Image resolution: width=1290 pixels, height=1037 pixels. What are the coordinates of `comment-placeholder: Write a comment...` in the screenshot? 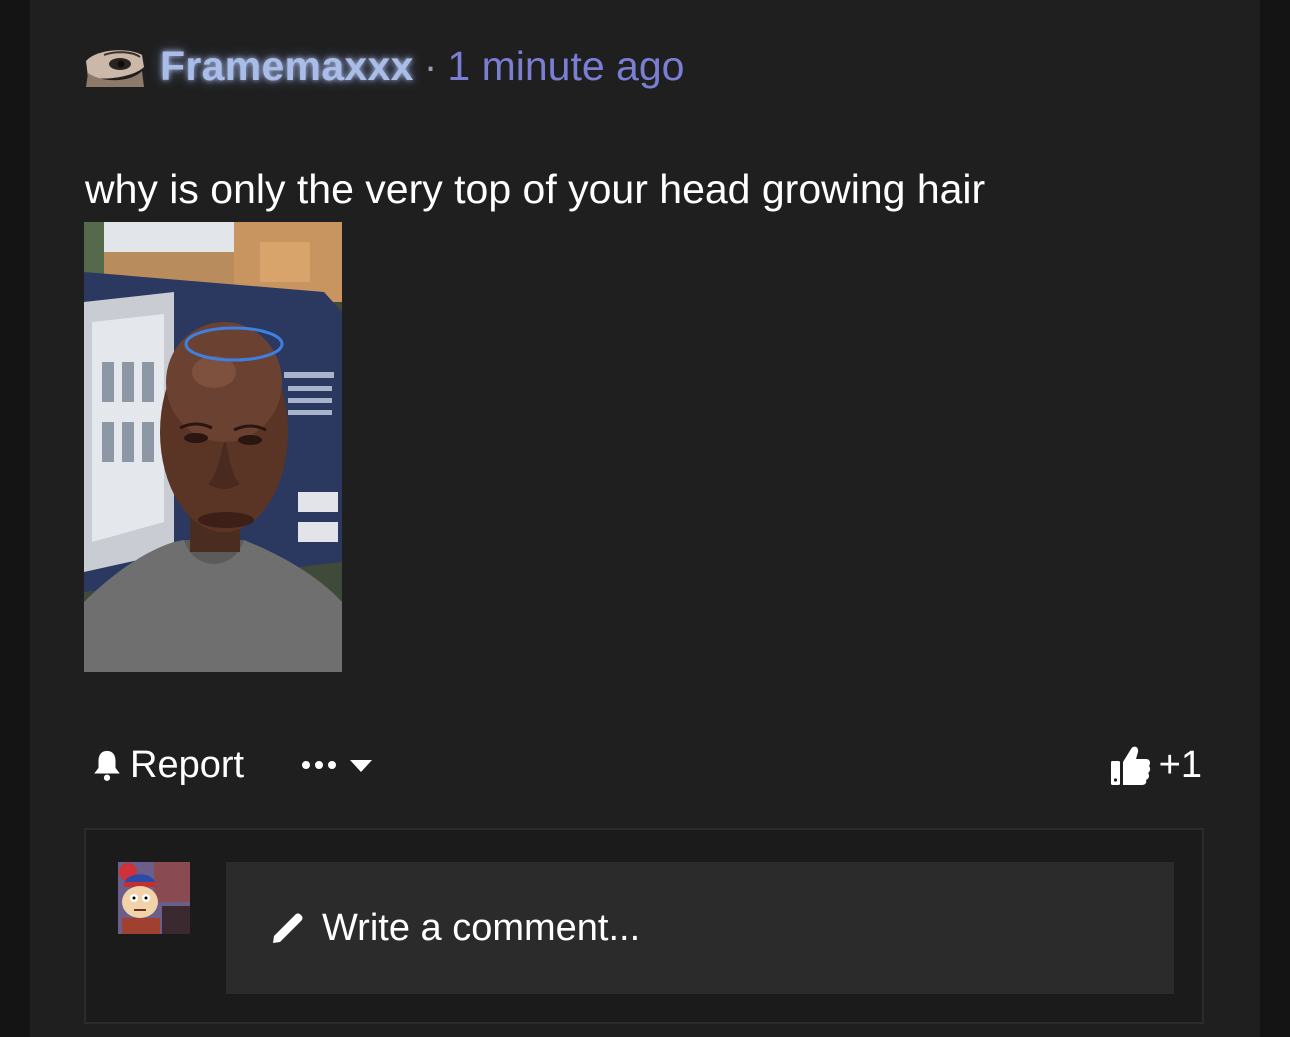 It's located at (481, 927).